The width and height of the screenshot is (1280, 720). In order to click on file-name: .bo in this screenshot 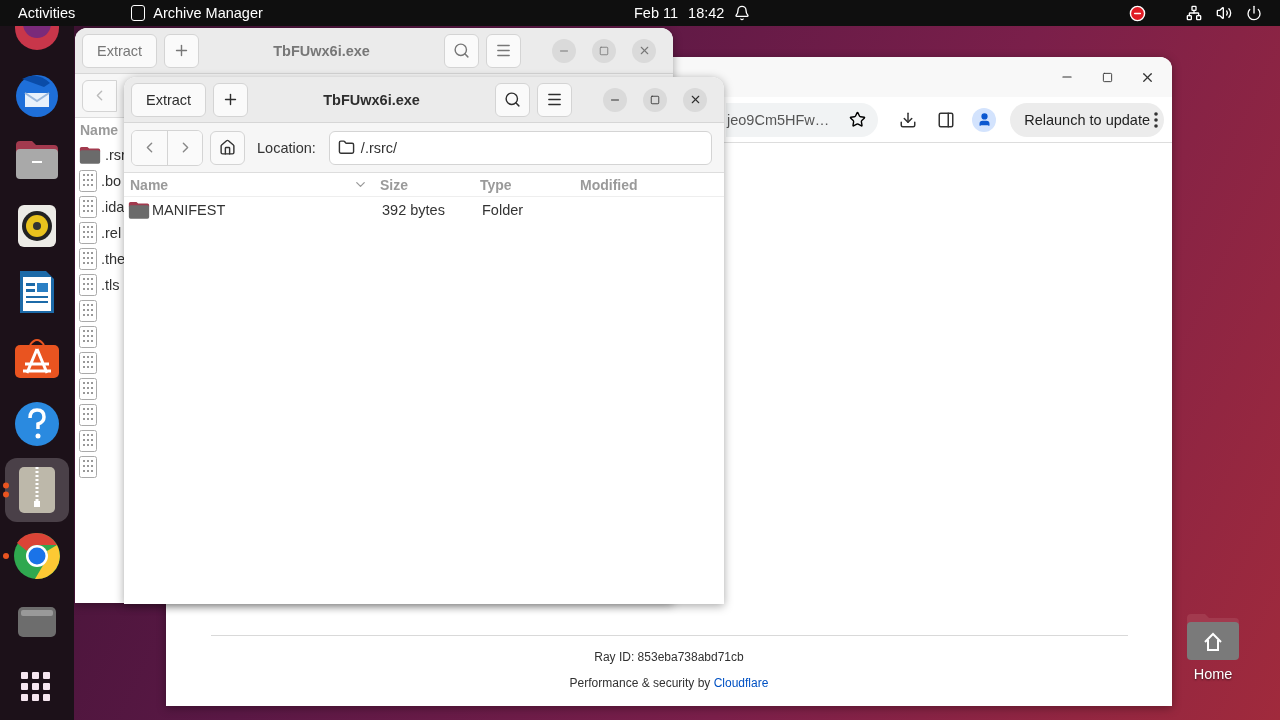, I will do `click(111, 181)`.